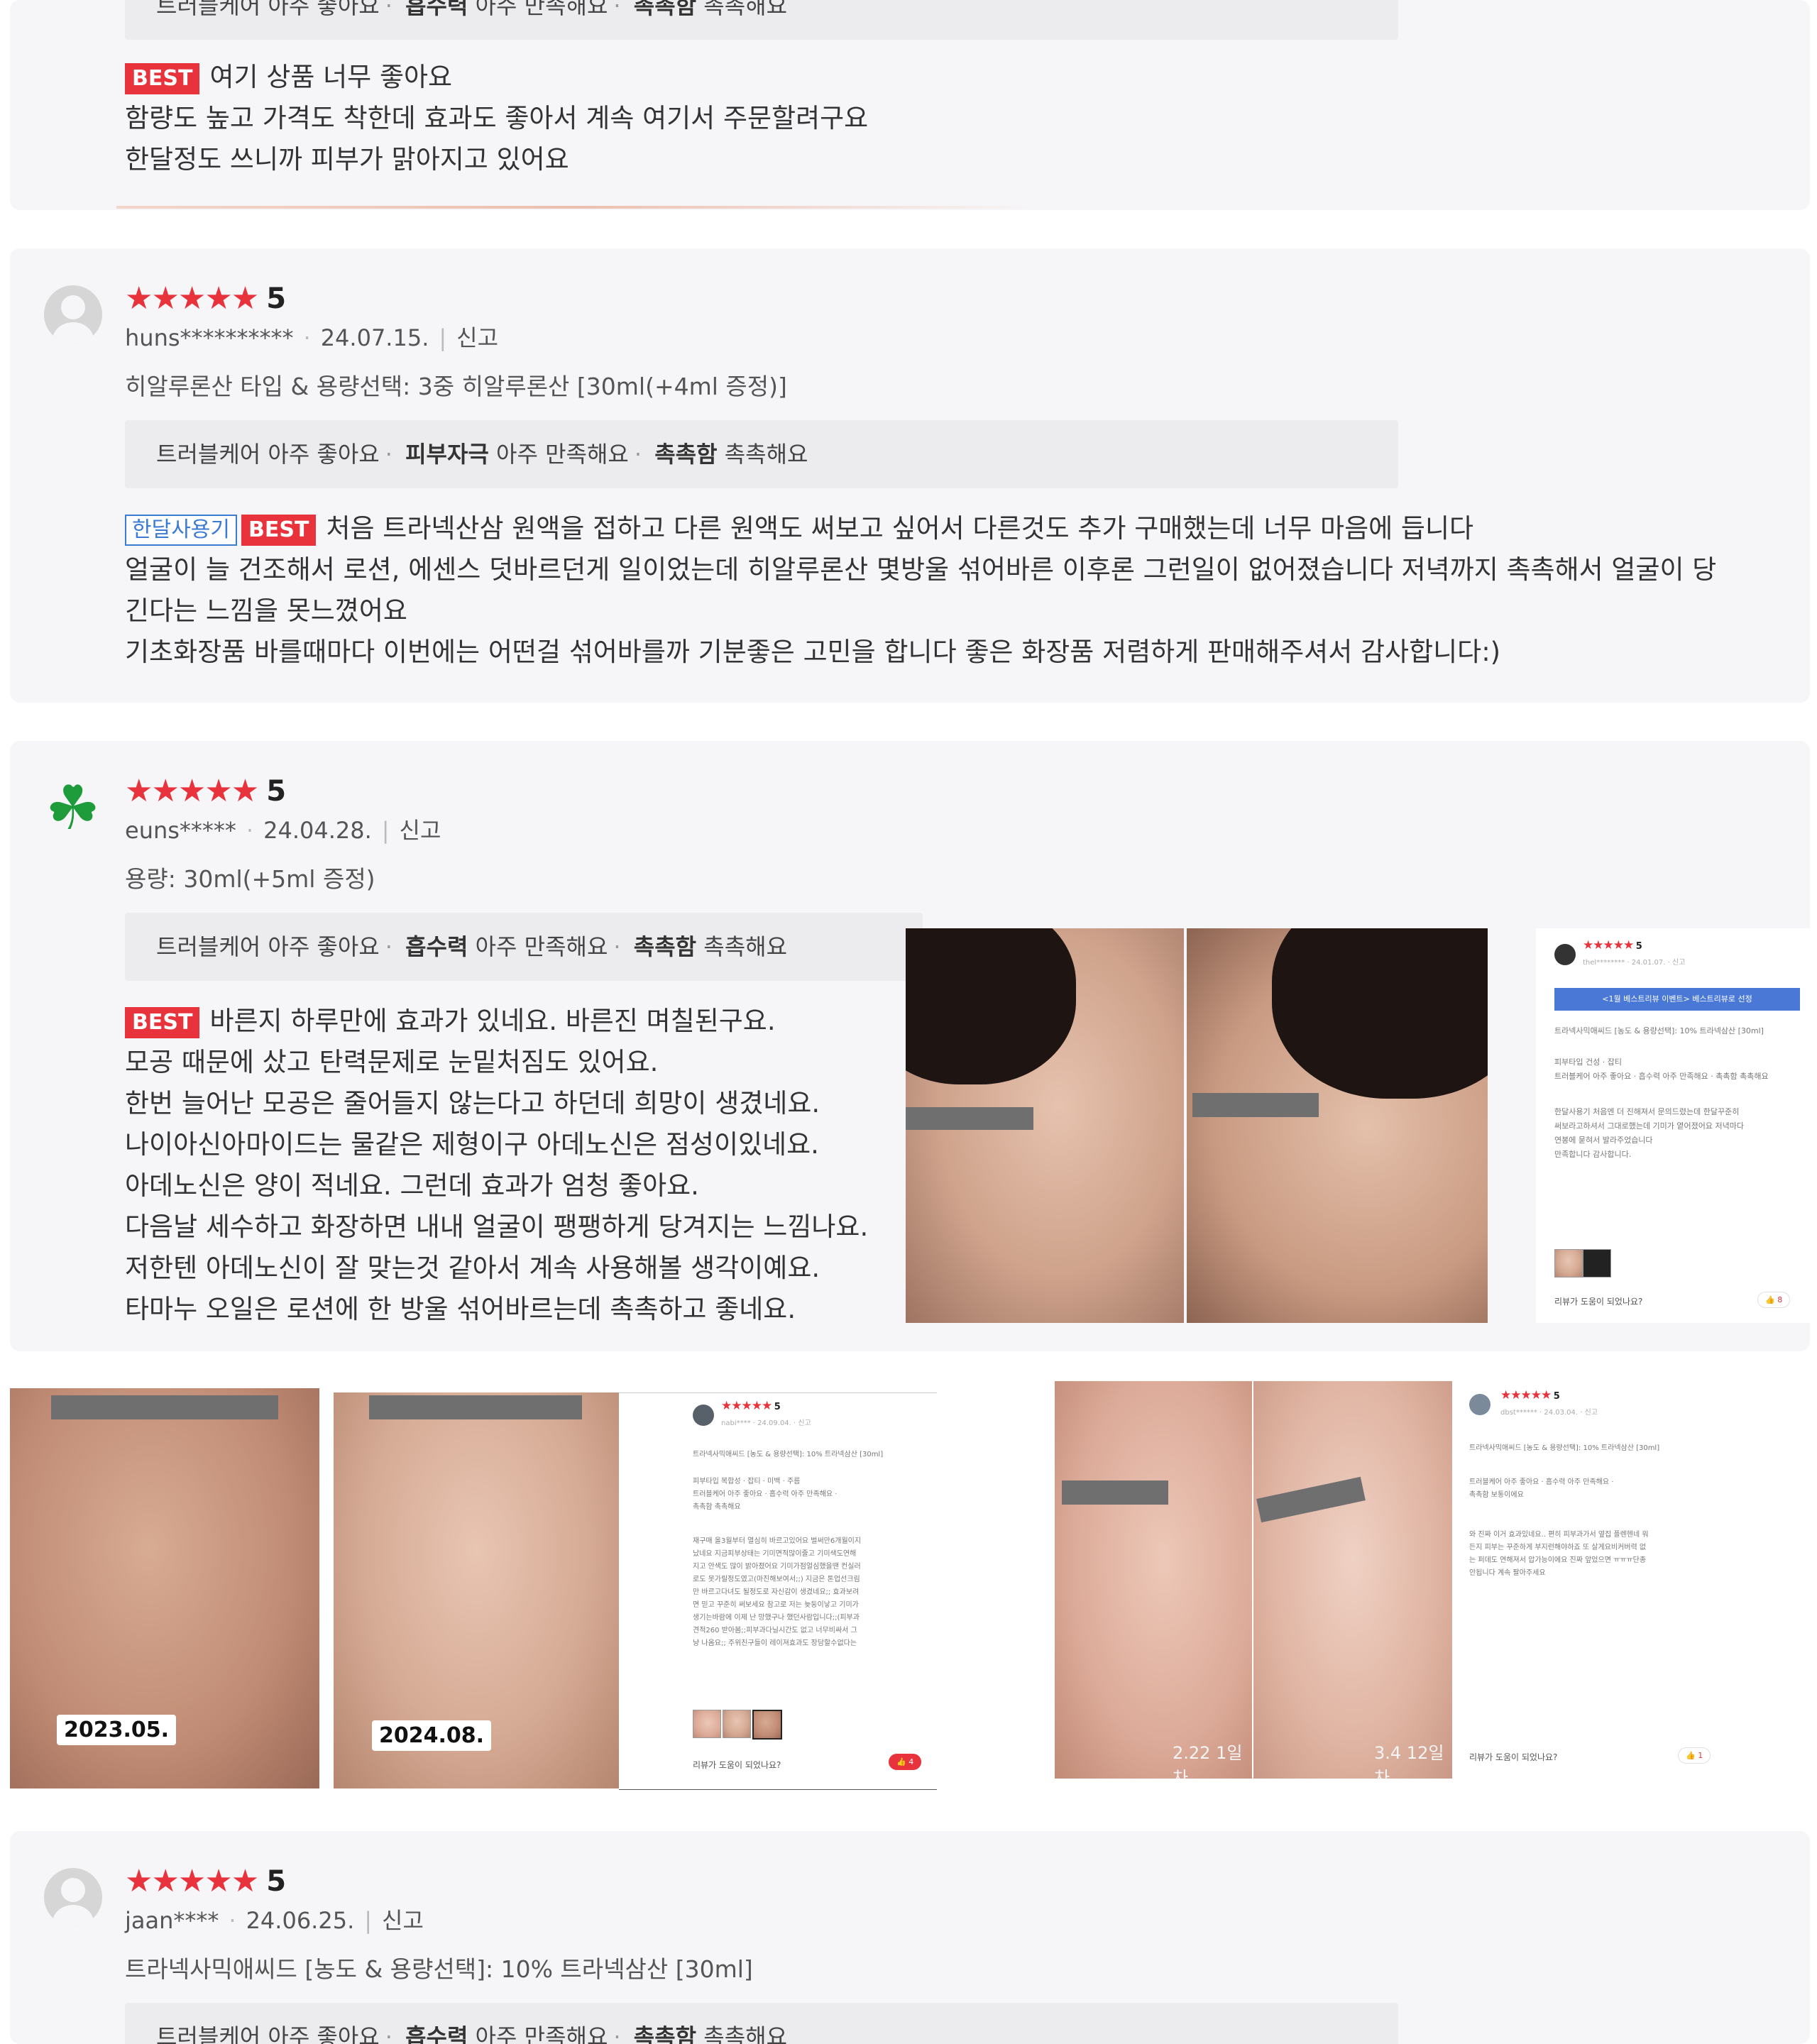 This screenshot has height=2044, width=1817. What do you see at coordinates (164, 1588) in the screenshot?
I see `review-photo: 2023.05.` at bounding box center [164, 1588].